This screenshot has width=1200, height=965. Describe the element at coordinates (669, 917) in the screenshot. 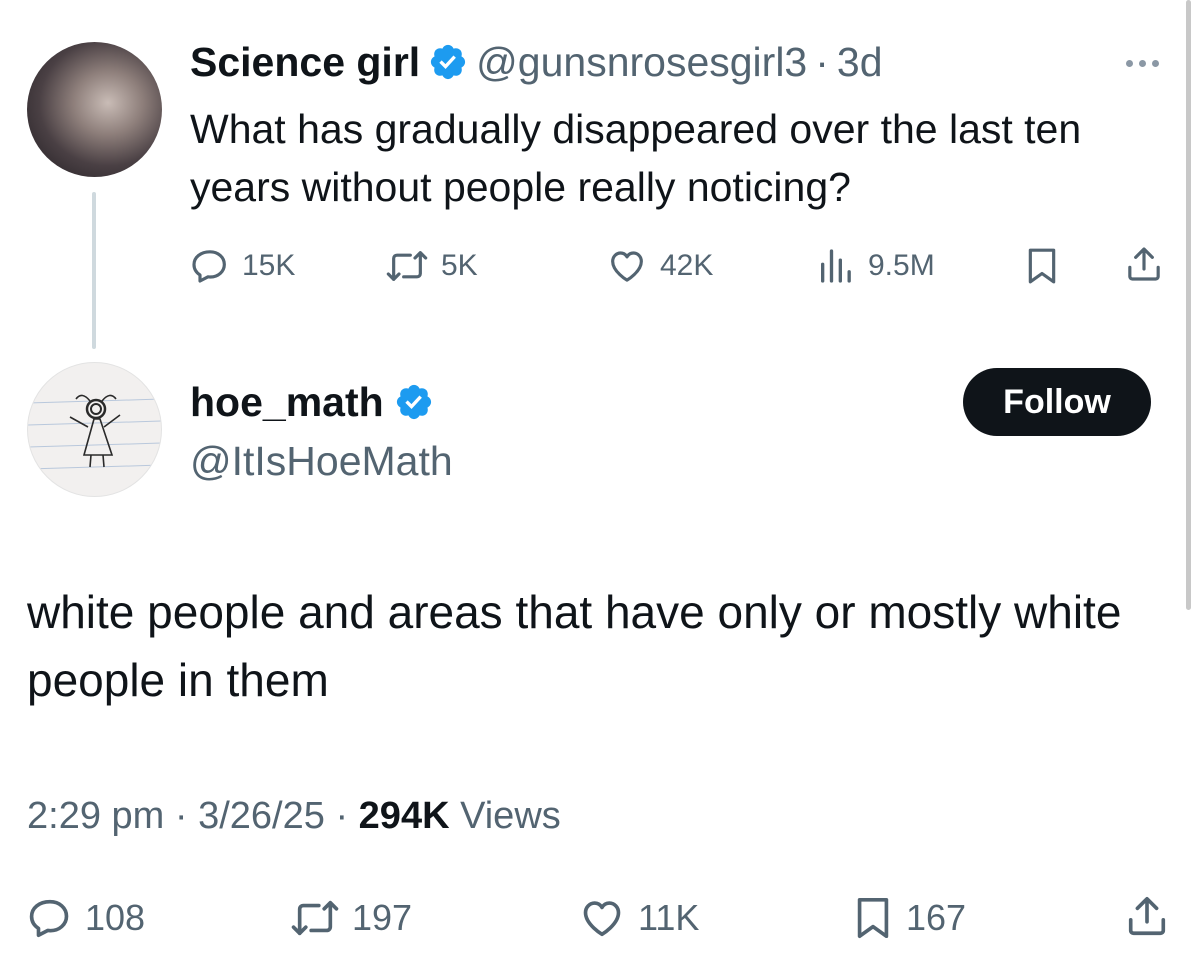

I see `reply-like-count: 11K` at that location.